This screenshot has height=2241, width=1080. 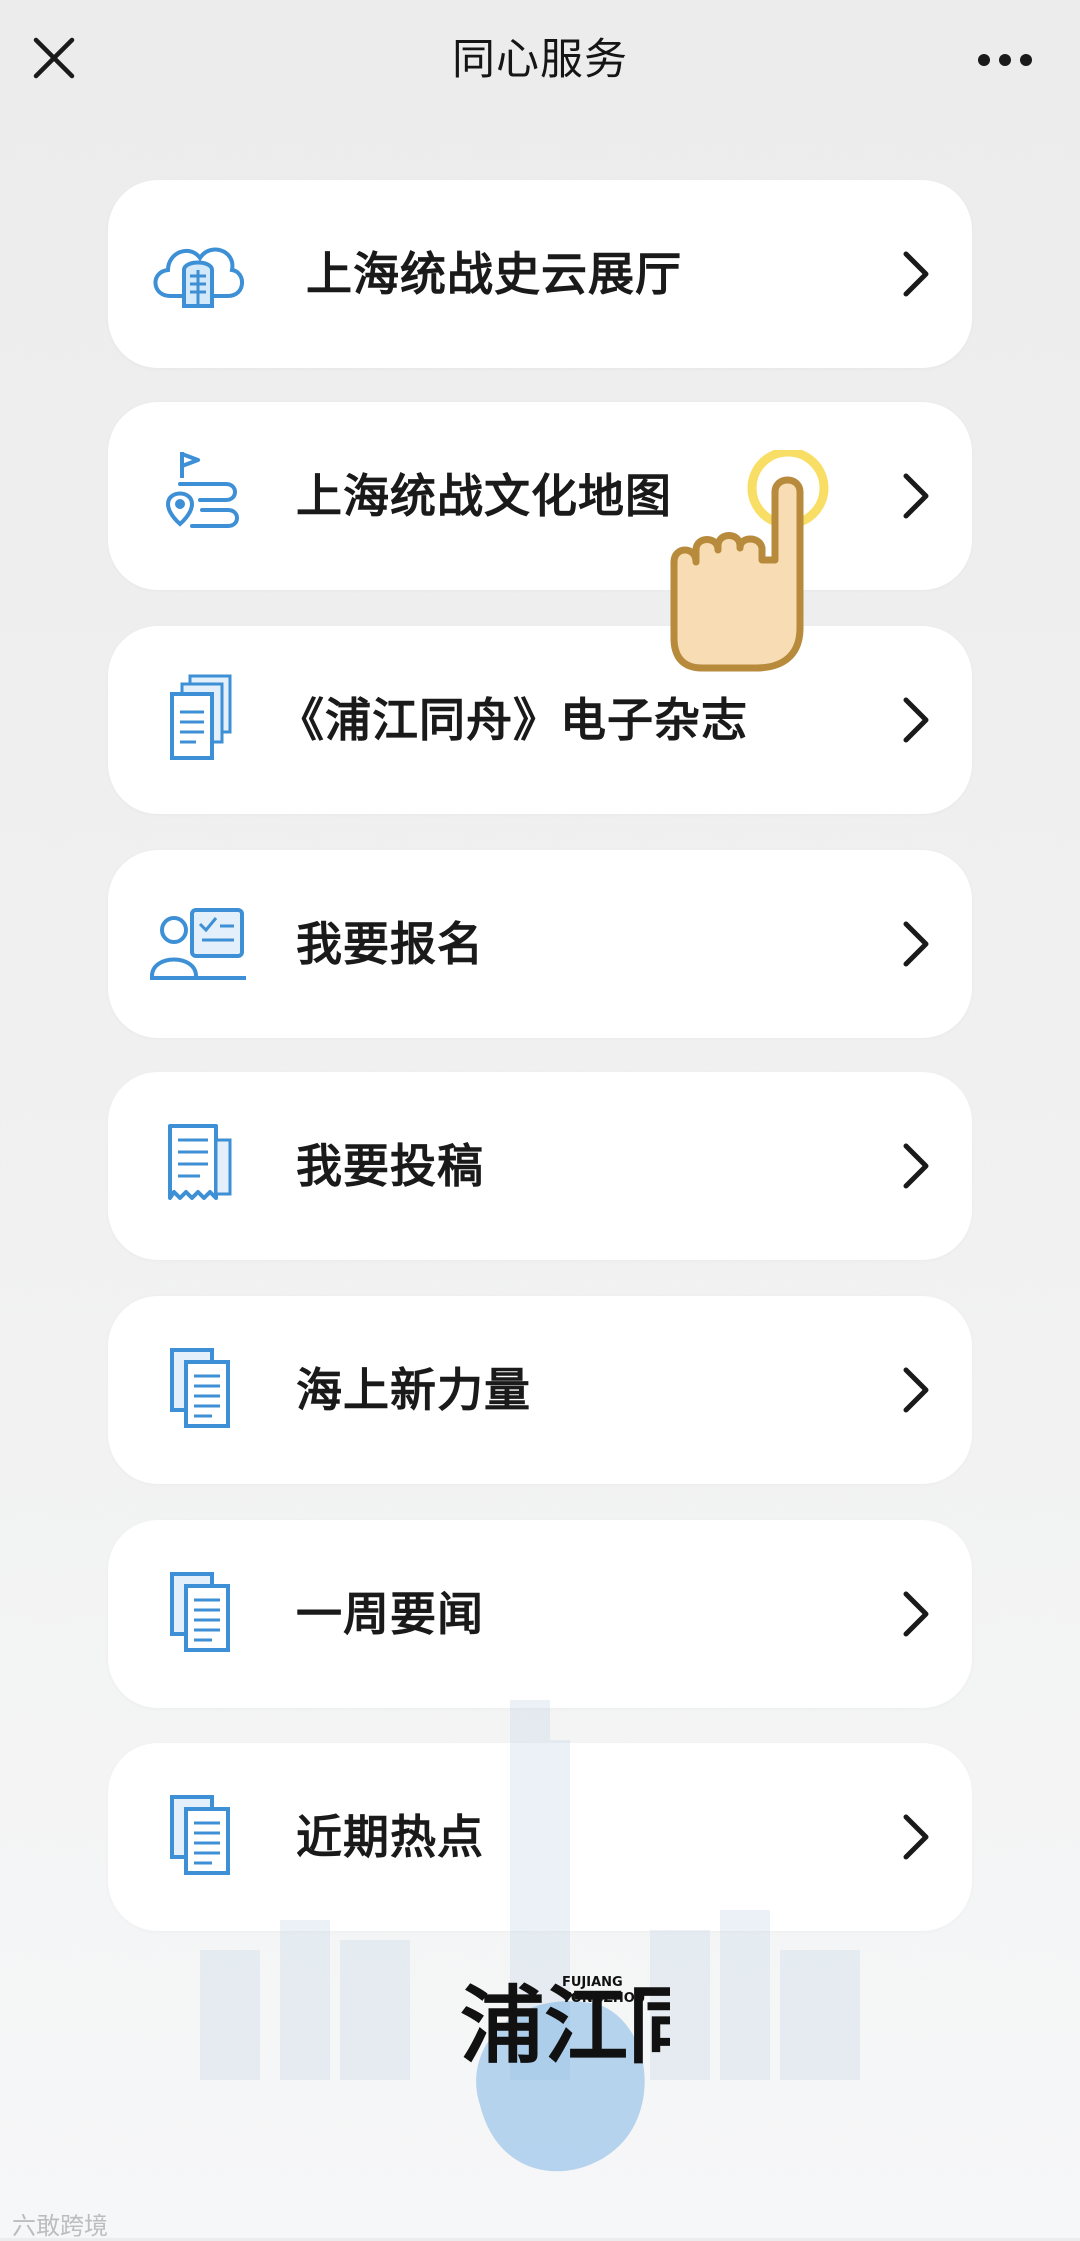 I want to click on top-bar: 同心服务, so click(x=540, y=62).